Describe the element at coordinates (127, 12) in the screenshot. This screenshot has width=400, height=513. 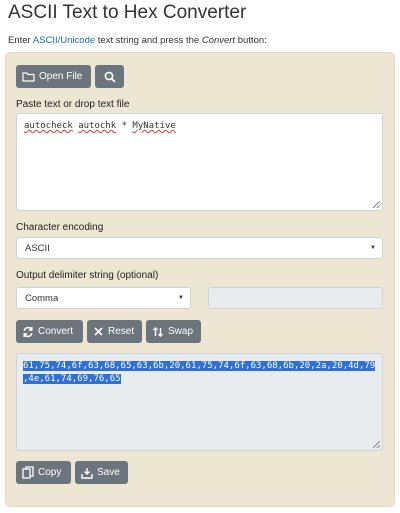
I see `page-title: ASCII Text to Hex Converter` at that location.